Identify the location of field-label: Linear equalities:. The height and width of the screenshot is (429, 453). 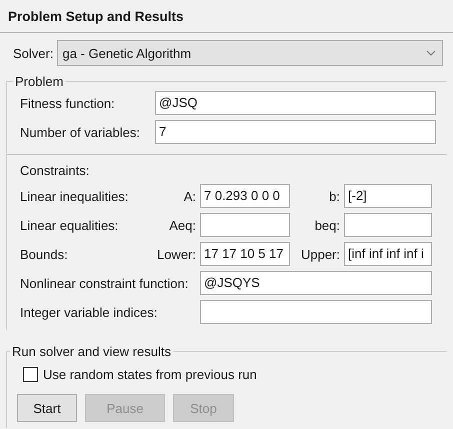
(70, 225).